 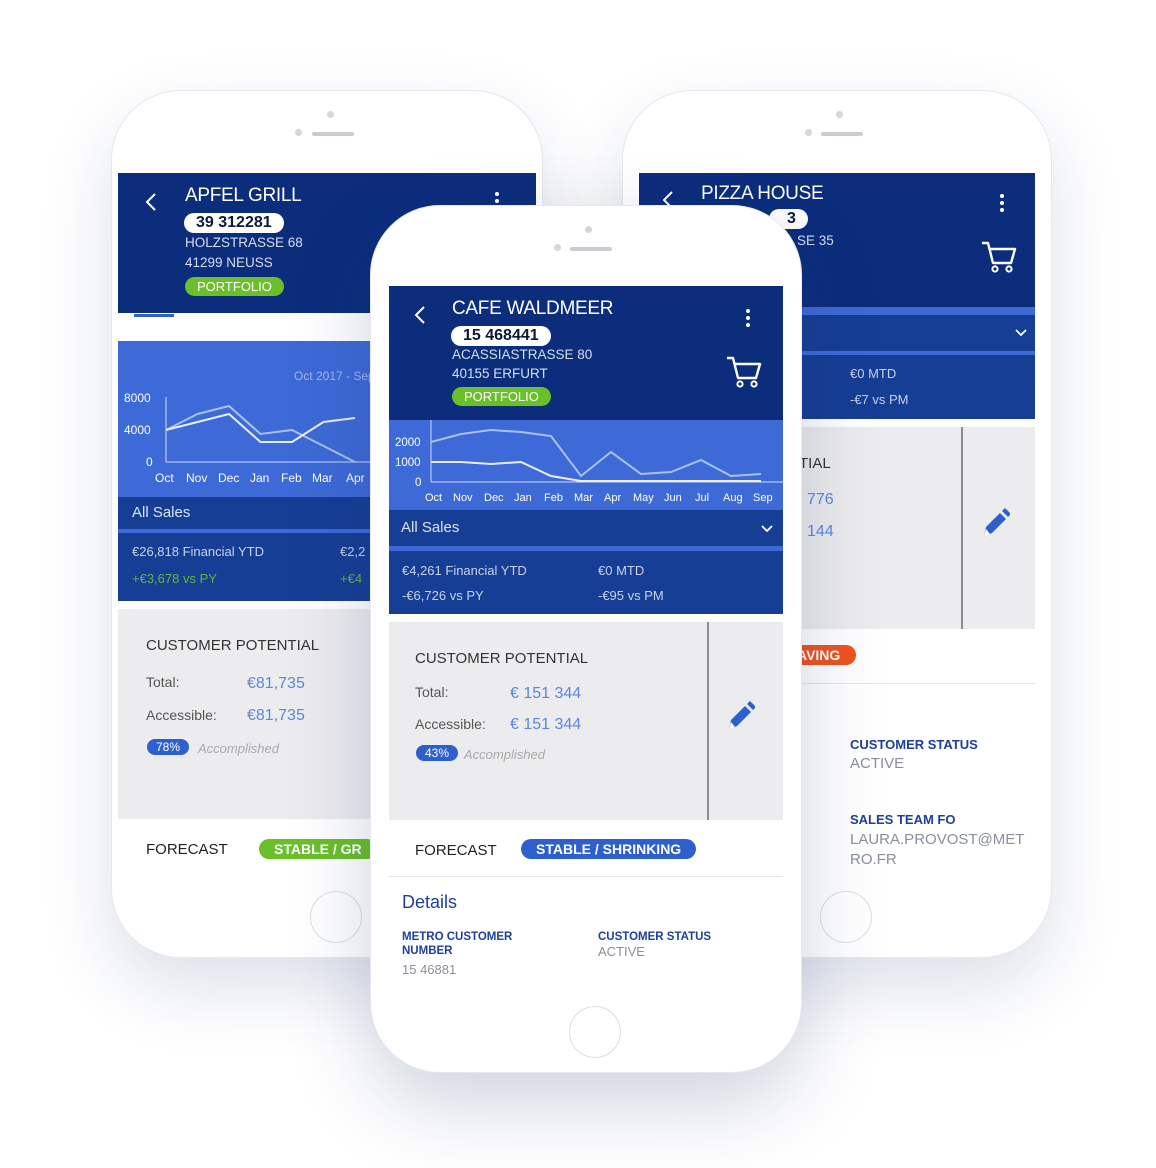 I want to click on x-tick: Jun, so click(x=673, y=498).